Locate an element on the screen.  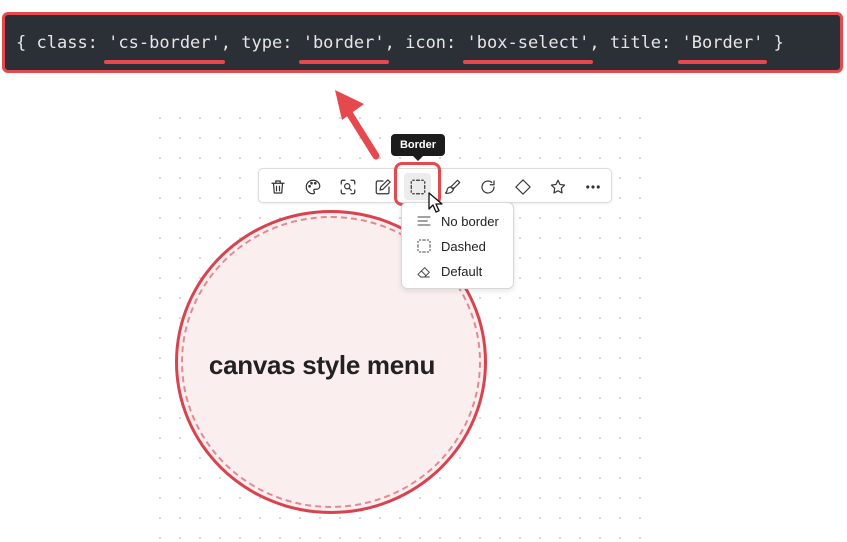
code-key-title: title: is located at coordinates (640, 42).